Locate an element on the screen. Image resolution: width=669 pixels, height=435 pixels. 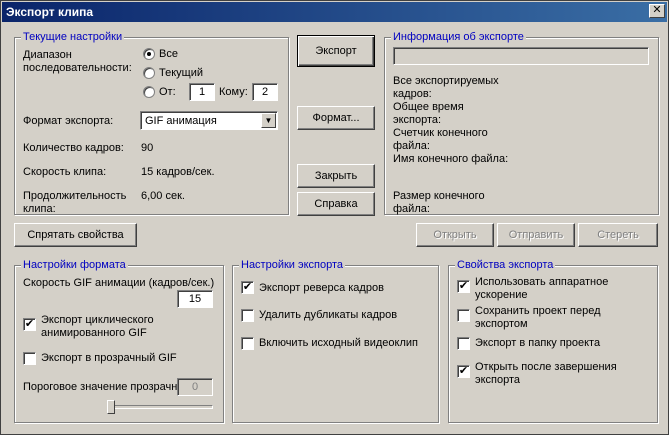
close-button: Закрыть is located at coordinates (336, 176).